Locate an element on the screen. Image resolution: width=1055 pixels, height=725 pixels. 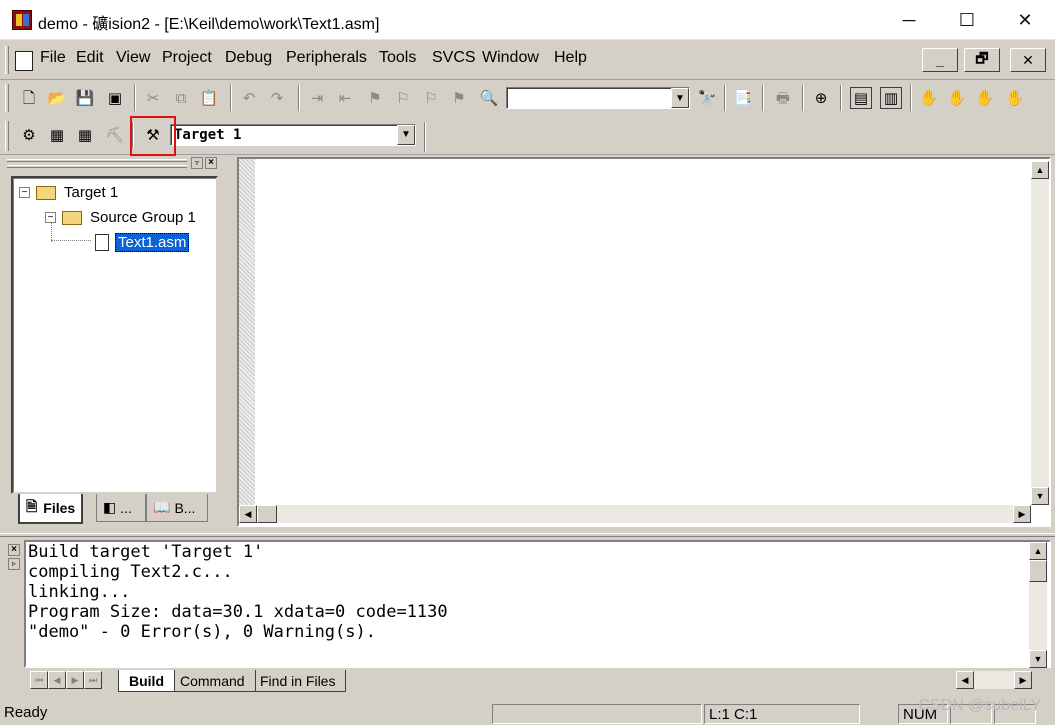
translate-icon: ⚙ is located at coordinates (29, 135).